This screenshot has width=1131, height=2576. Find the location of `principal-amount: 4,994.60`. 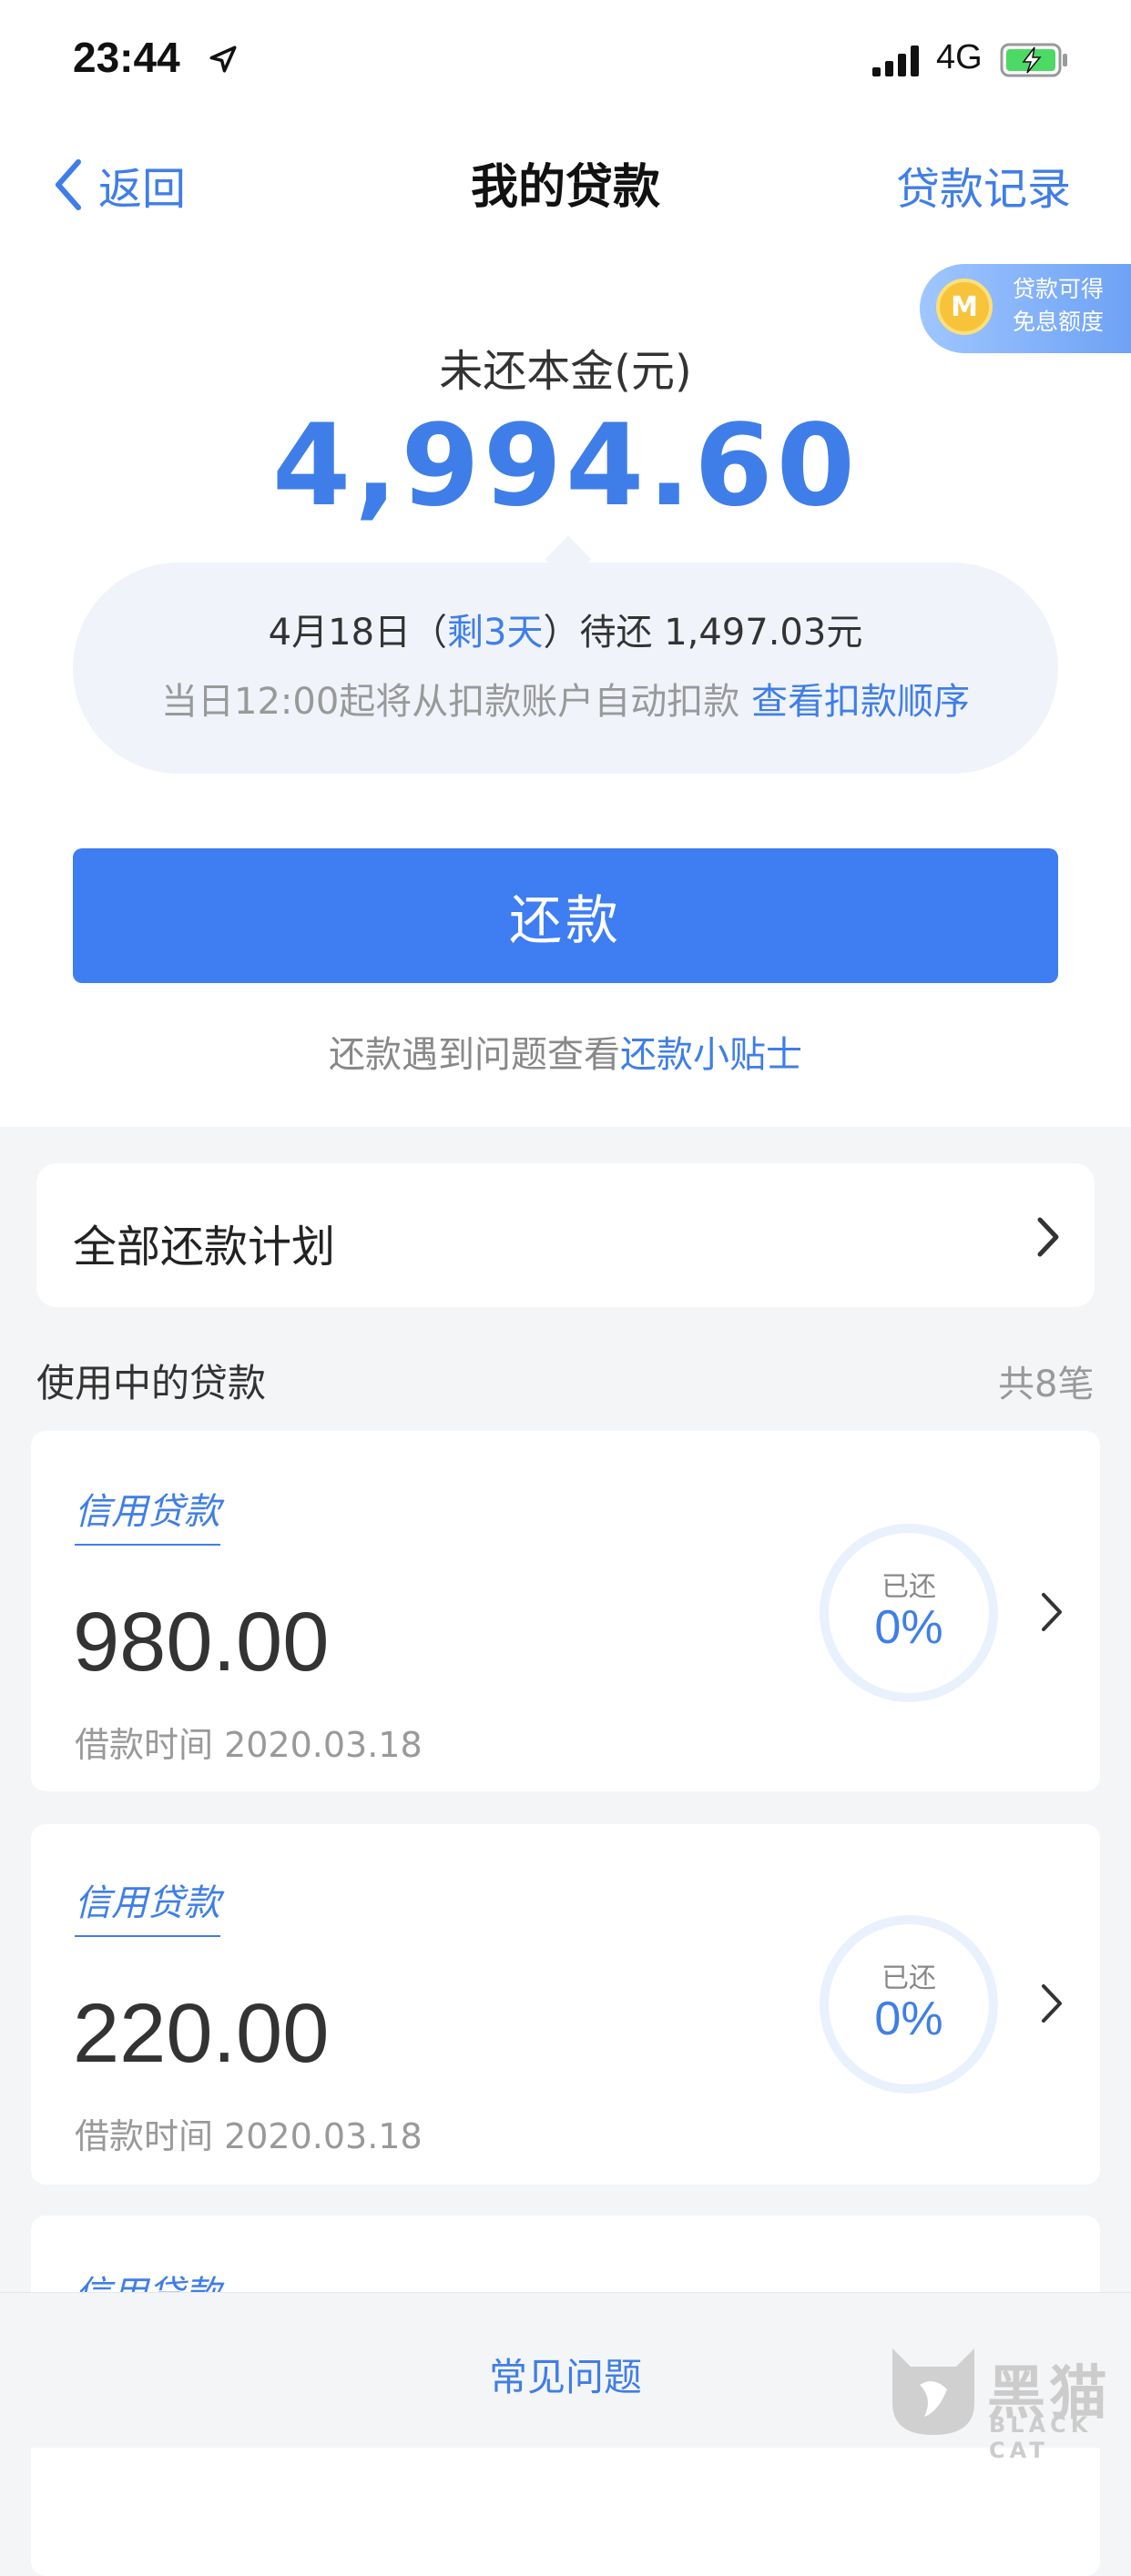

principal-amount: 4,994.60 is located at coordinates (566, 466).